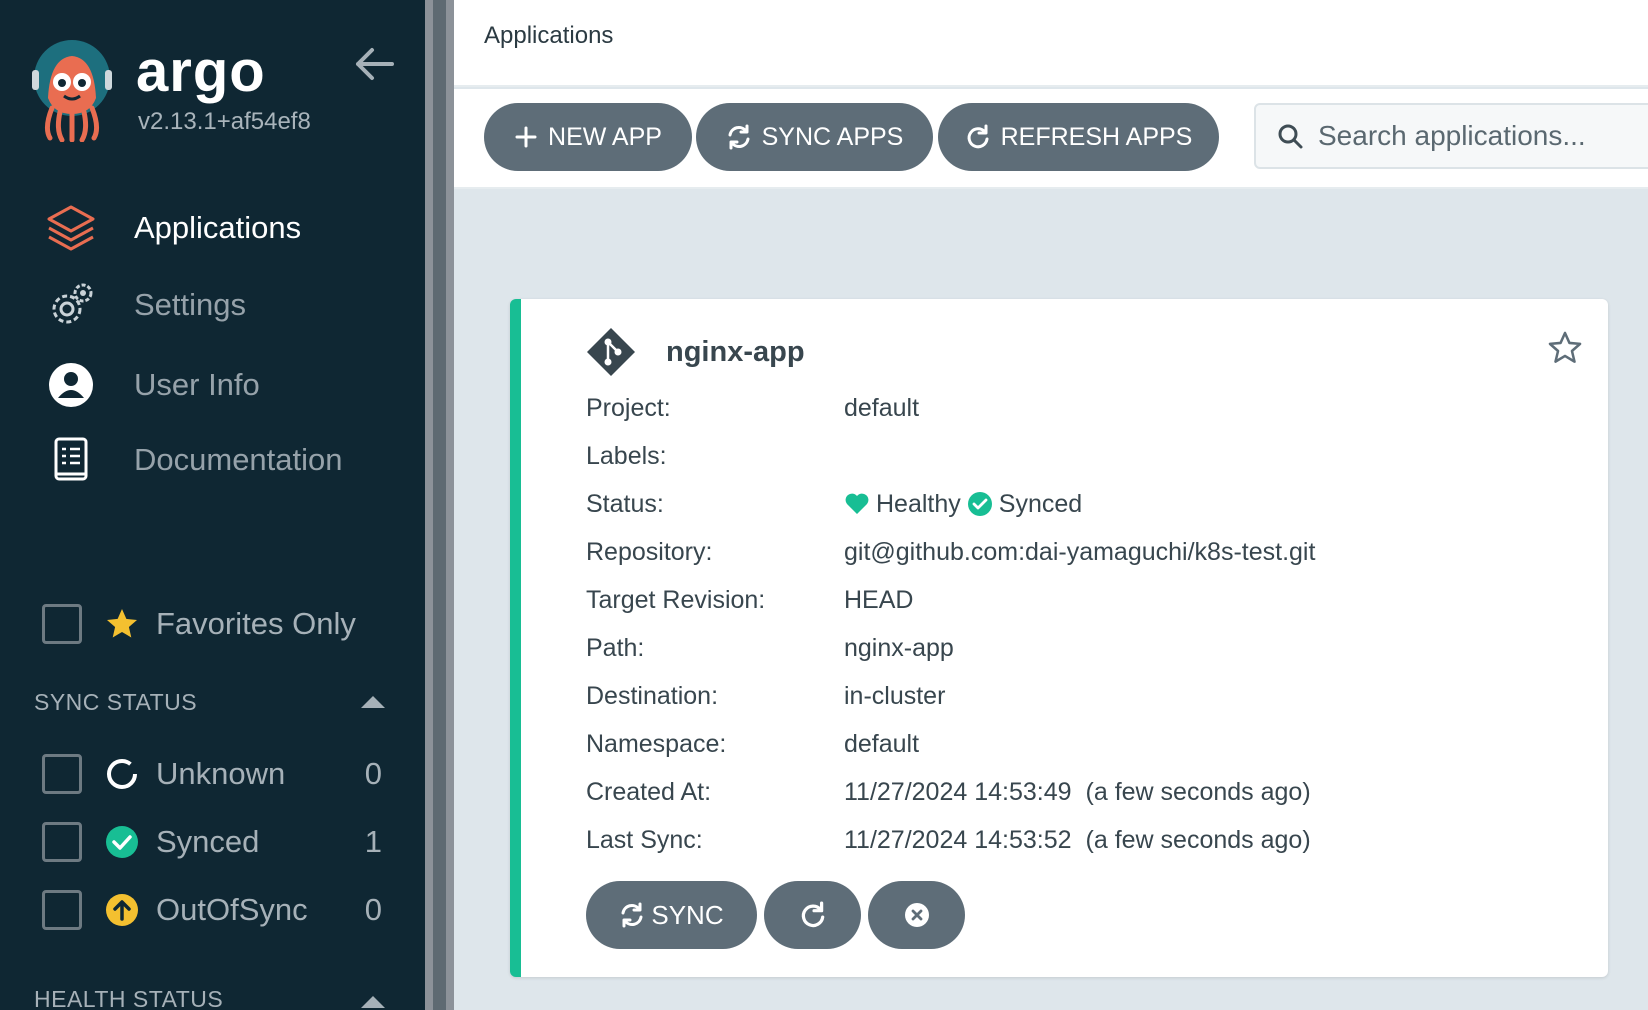 The height and width of the screenshot is (1010, 1648). Describe the element at coordinates (882, 407) in the screenshot. I see `project-value: default` at that location.